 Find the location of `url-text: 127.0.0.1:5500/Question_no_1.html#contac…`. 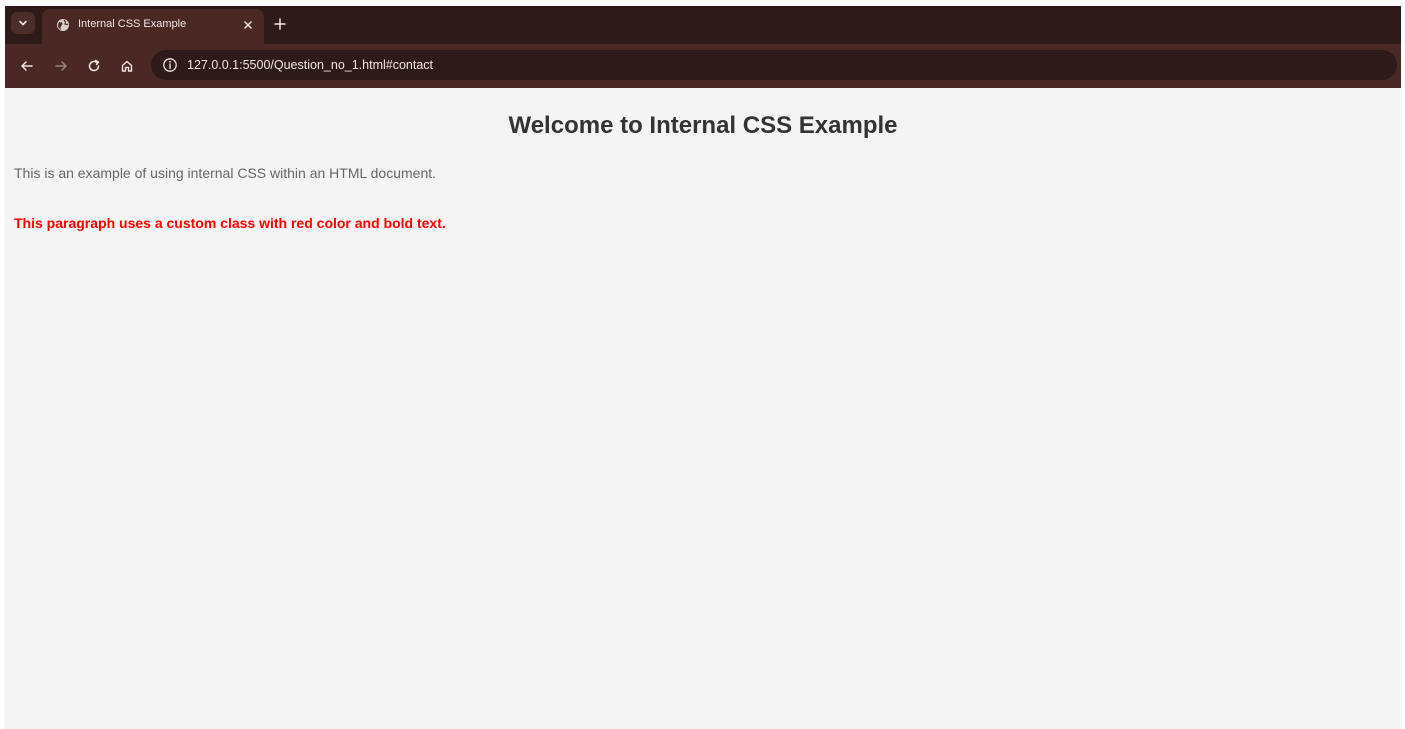

url-text: 127.0.0.1:5500/Question_no_1.html#contac… is located at coordinates (310, 65).